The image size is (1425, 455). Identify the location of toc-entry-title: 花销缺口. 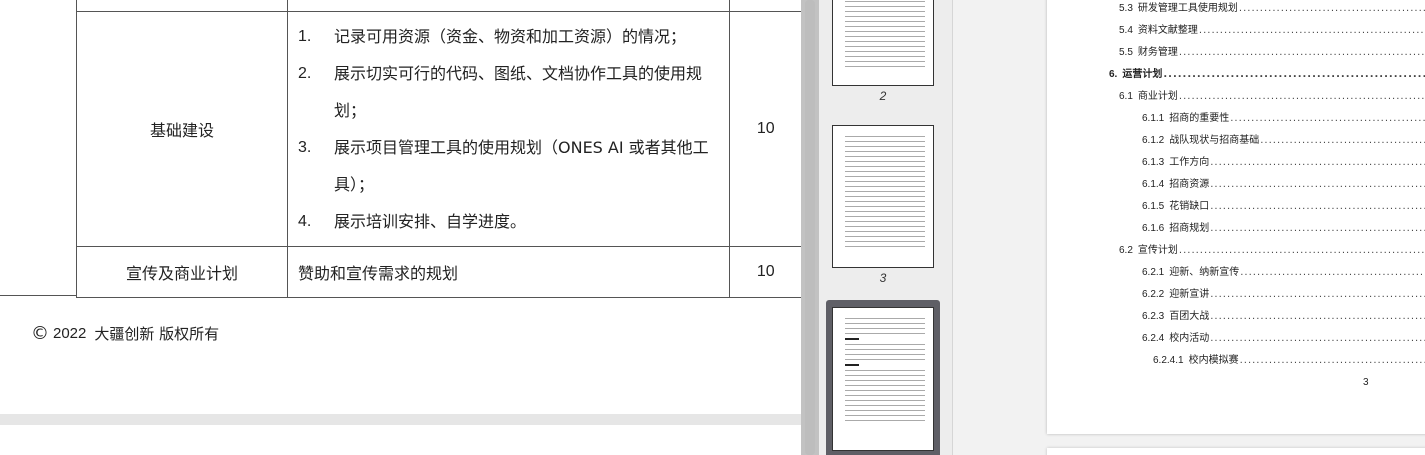
(1189, 206).